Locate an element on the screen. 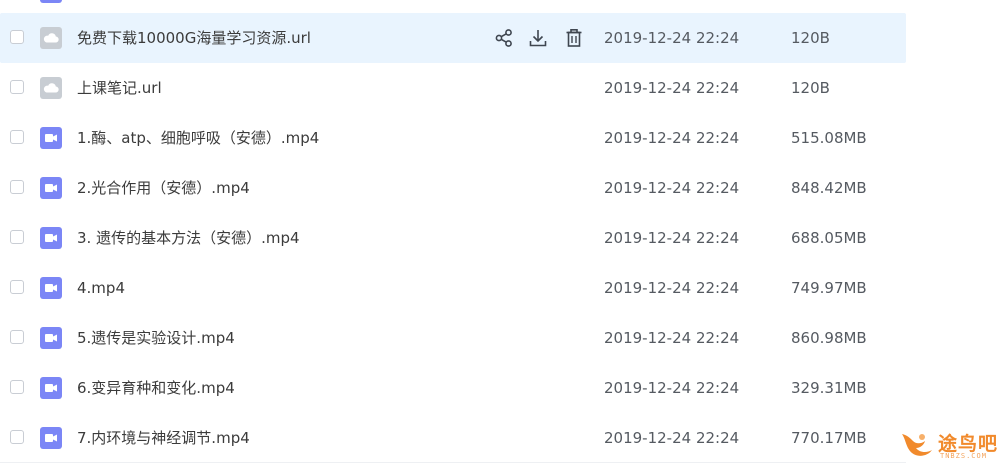 The image size is (1003, 467). file-name: 3. 遗传的基本方法（安德）.mp4 is located at coordinates (188, 238).